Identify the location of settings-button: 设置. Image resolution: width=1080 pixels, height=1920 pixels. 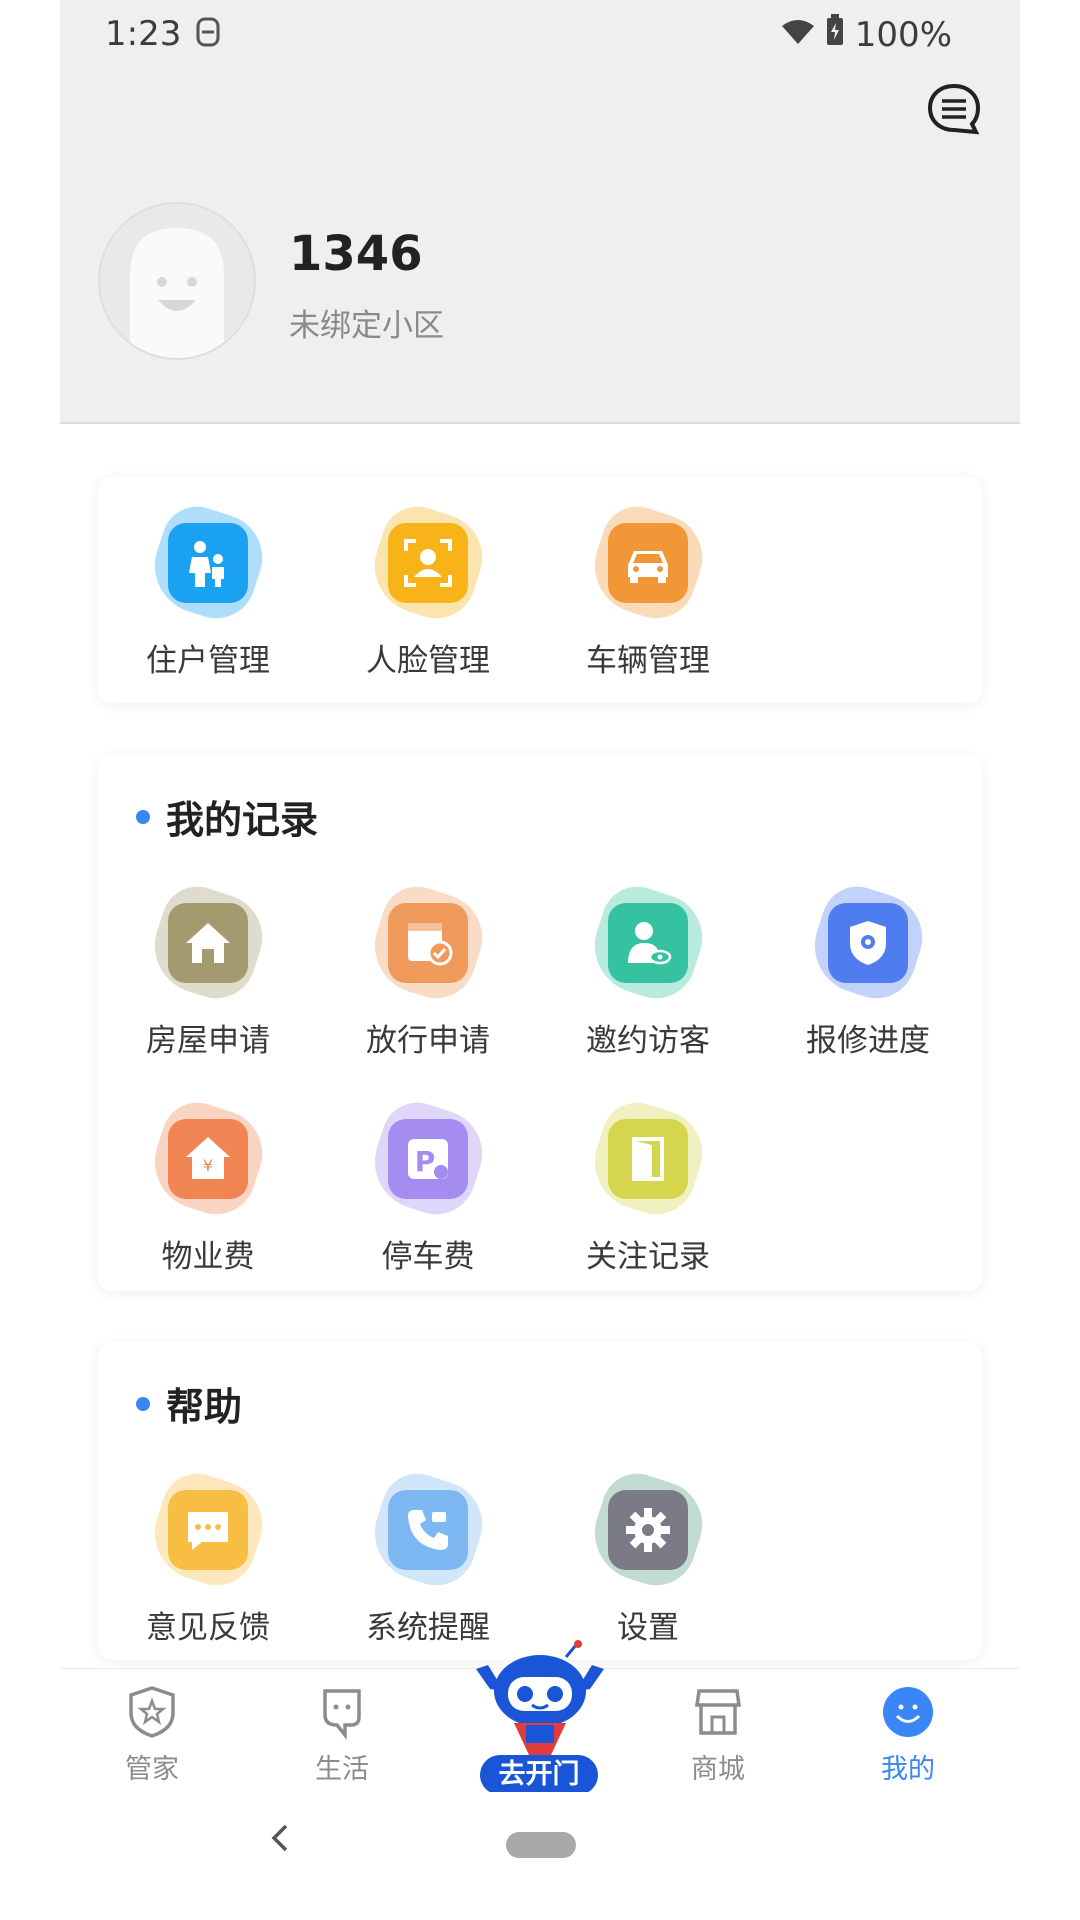
(648, 1555).